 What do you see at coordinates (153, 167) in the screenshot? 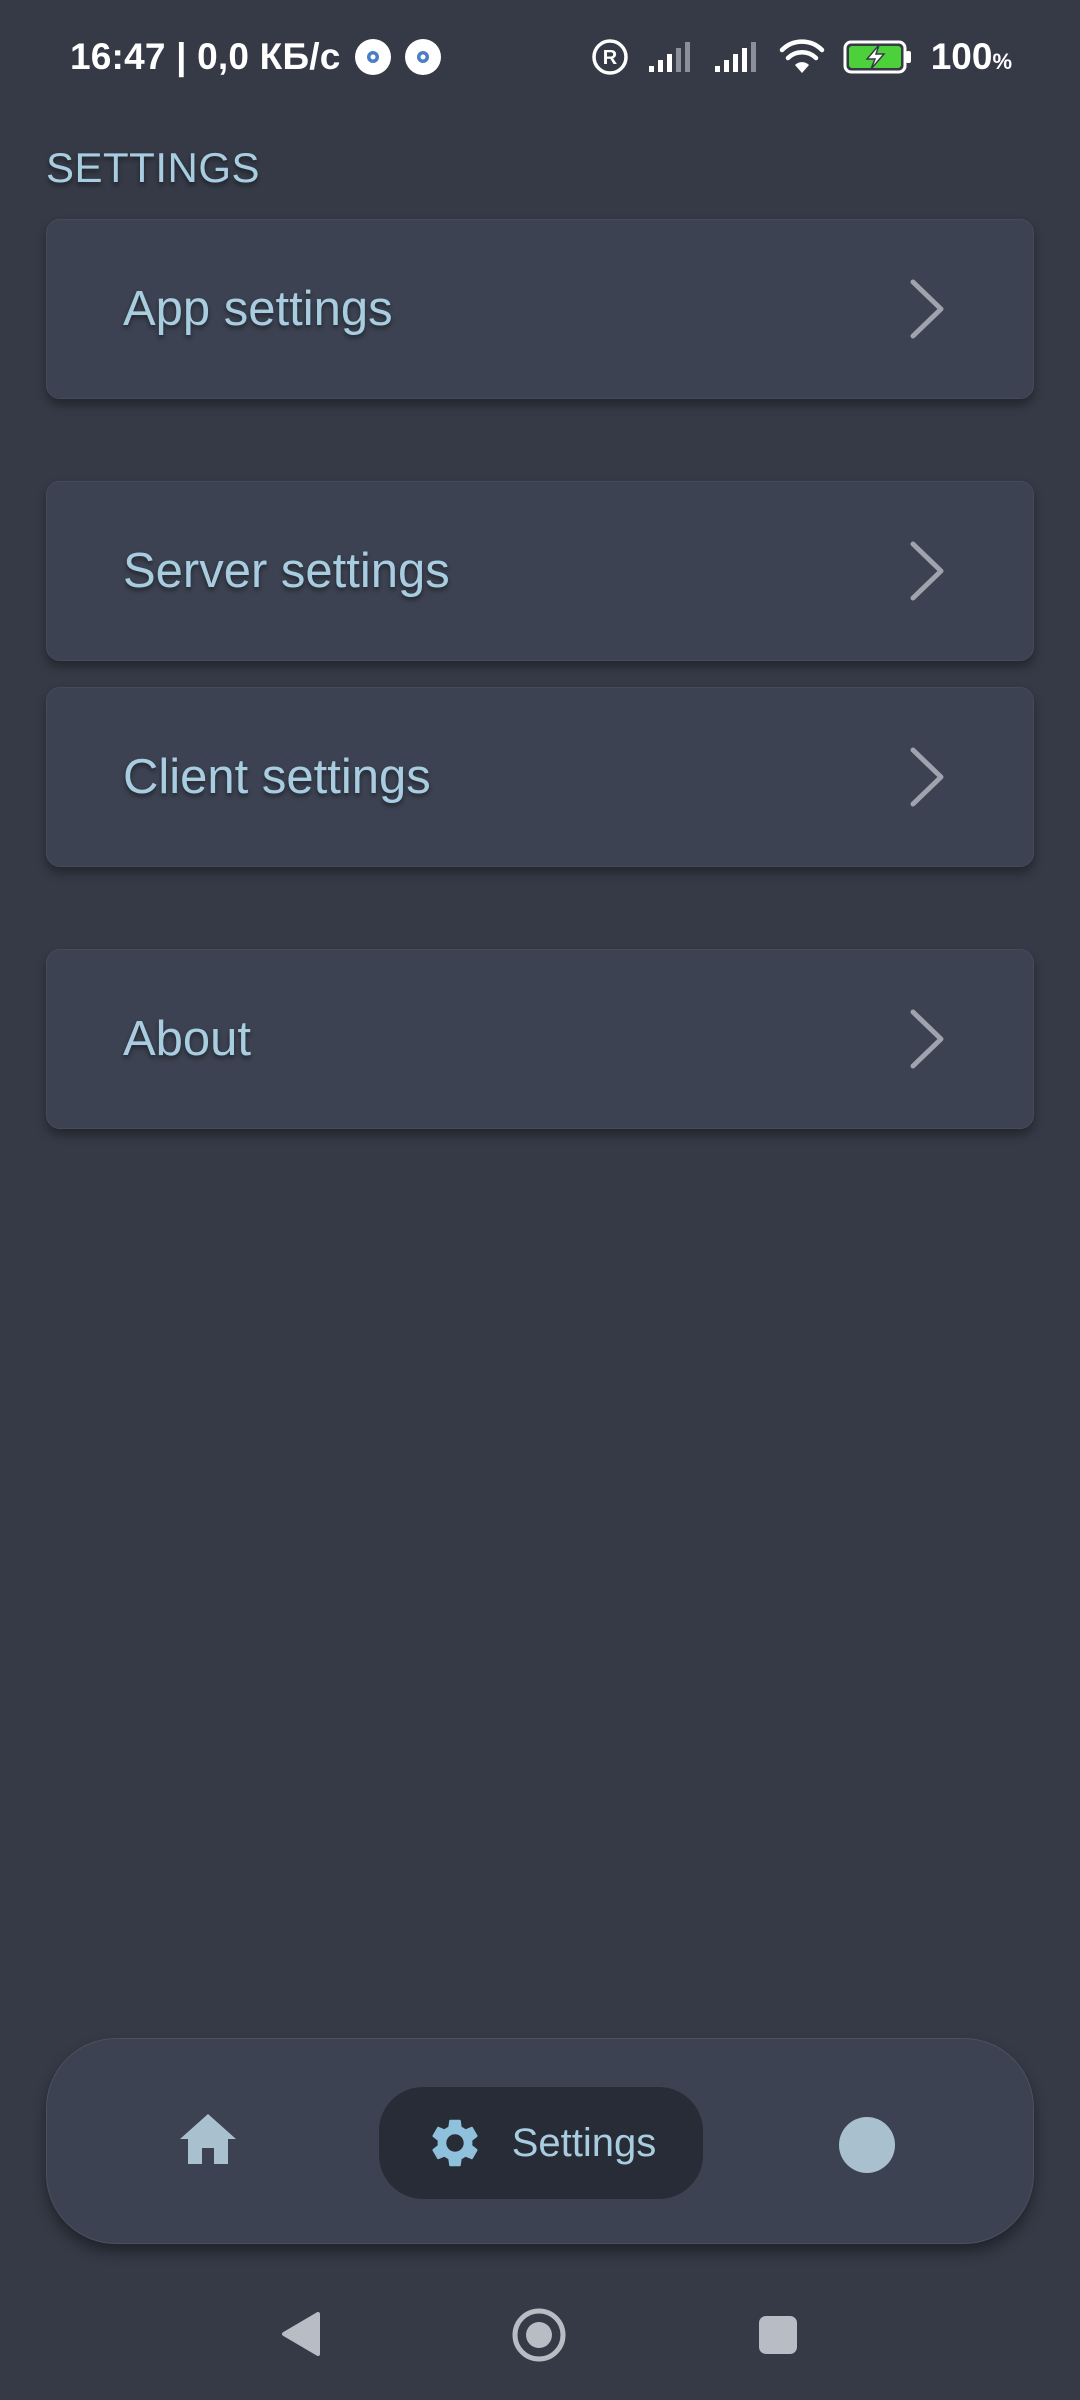
I see `page-title: SETTINGS` at bounding box center [153, 167].